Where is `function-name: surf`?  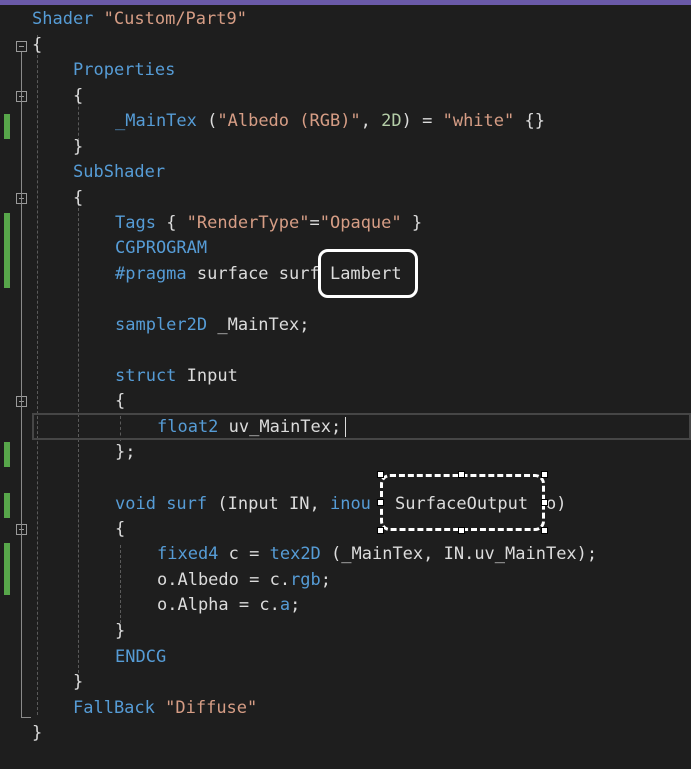
function-name: surf is located at coordinates (181, 504).